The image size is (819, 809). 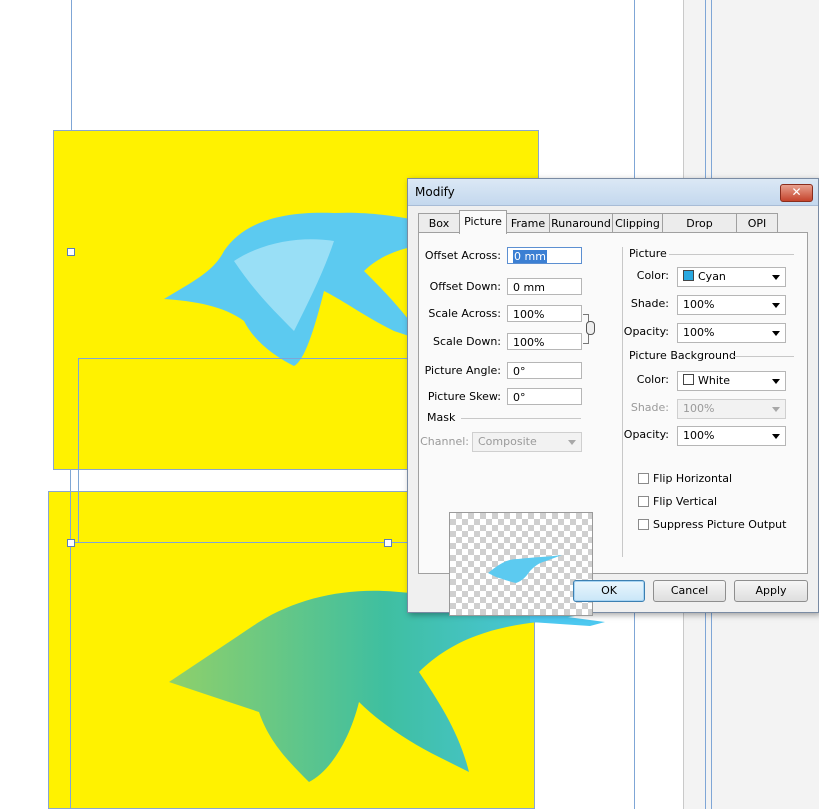 What do you see at coordinates (764, 356) in the screenshot?
I see `background-divider` at bounding box center [764, 356].